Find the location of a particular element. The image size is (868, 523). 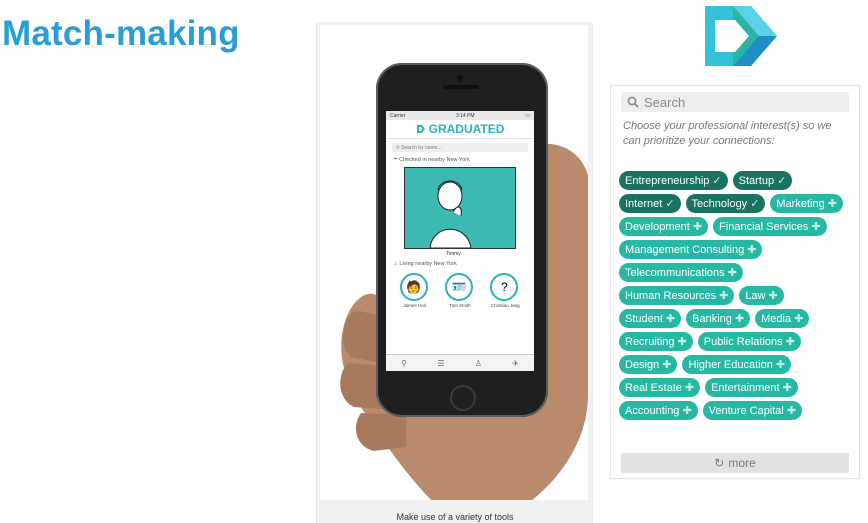

chip-row: Internet ✓ Technology ✓ Marketing ✚ is located at coordinates (737, 203).